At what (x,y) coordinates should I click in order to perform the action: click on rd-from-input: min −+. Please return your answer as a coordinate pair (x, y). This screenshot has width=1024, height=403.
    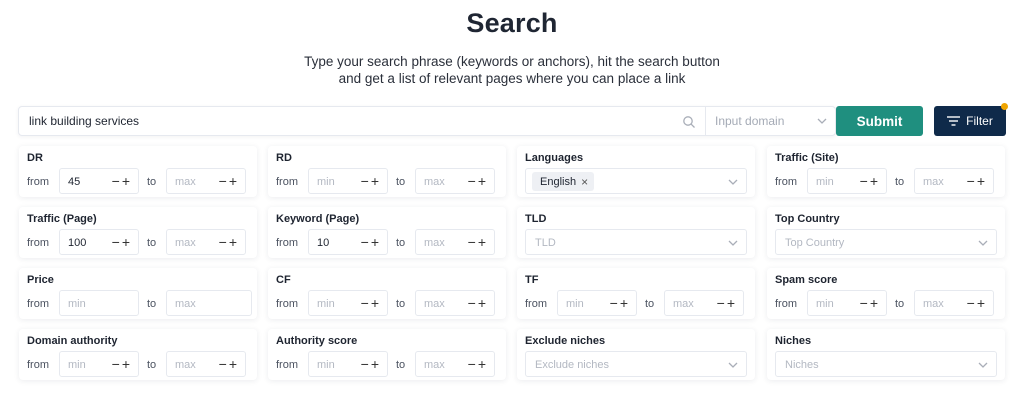
    Looking at the image, I should click on (348, 181).